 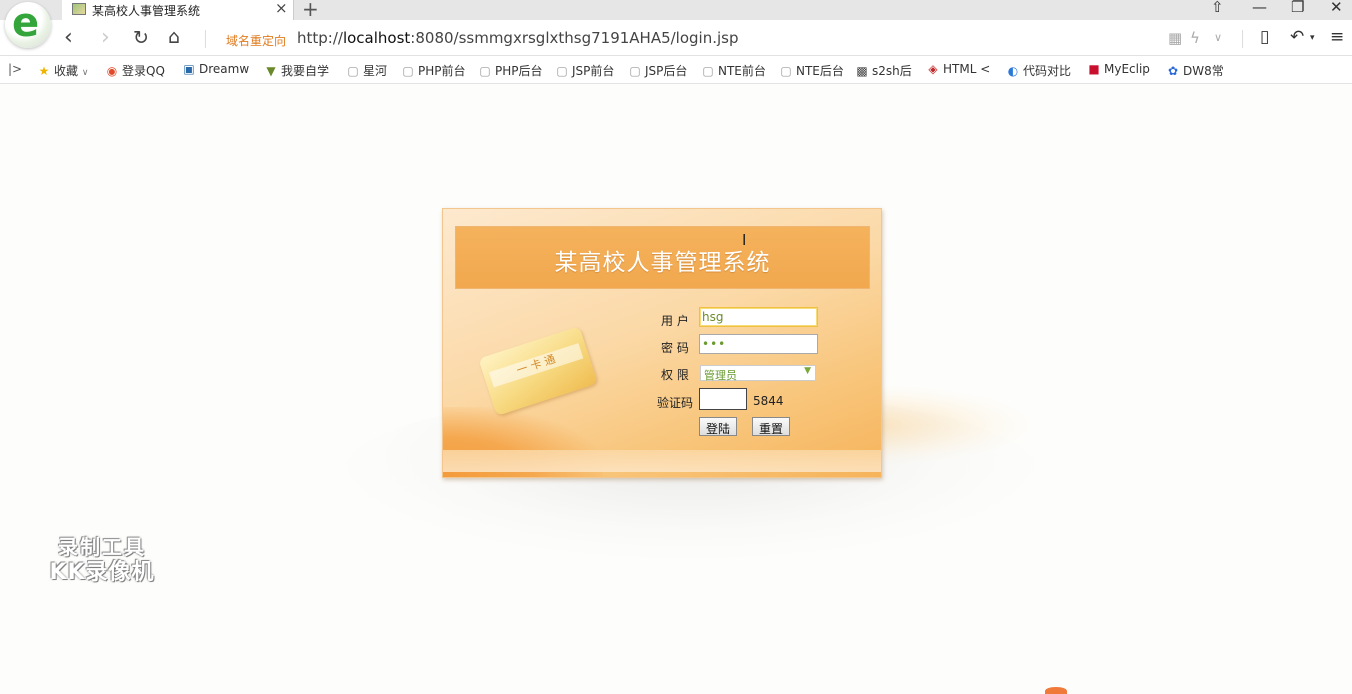 What do you see at coordinates (15, 69) in the screenshot?
I see `sidebar-toggle-icon: |>` at bounding box center [15, 69].